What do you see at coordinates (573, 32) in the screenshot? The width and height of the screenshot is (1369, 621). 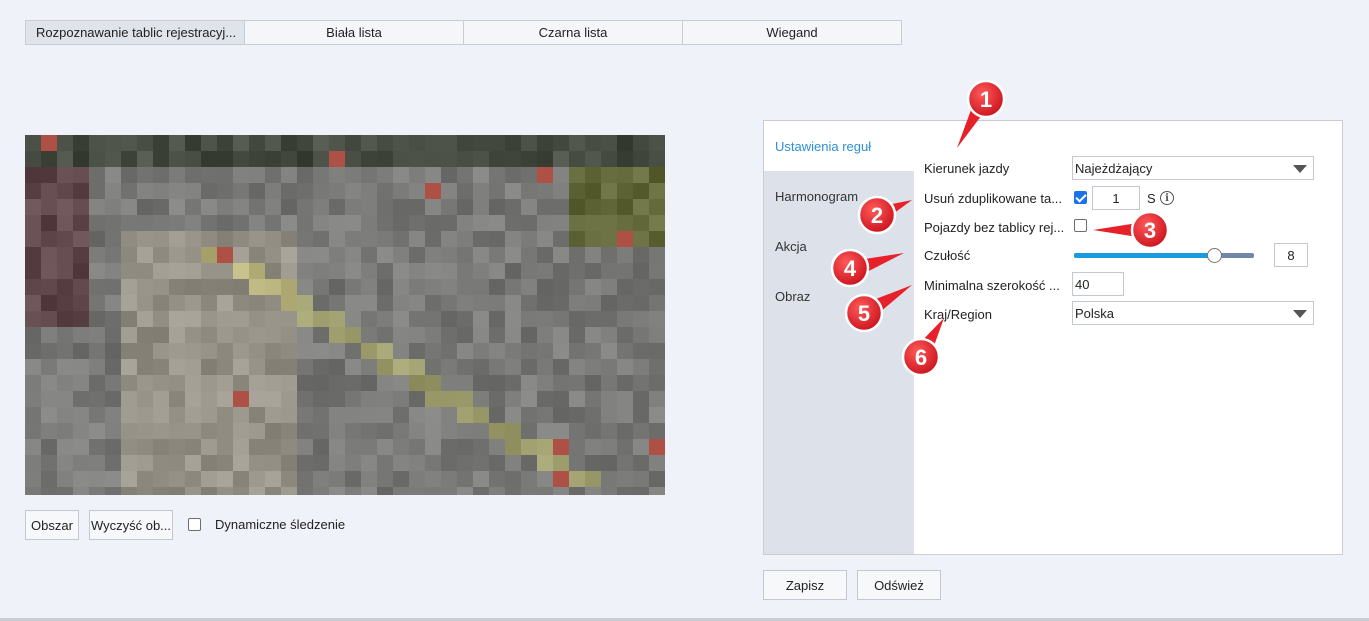 I see `tab-blacklist: Czarna lista` at bounding box center [573, 32].